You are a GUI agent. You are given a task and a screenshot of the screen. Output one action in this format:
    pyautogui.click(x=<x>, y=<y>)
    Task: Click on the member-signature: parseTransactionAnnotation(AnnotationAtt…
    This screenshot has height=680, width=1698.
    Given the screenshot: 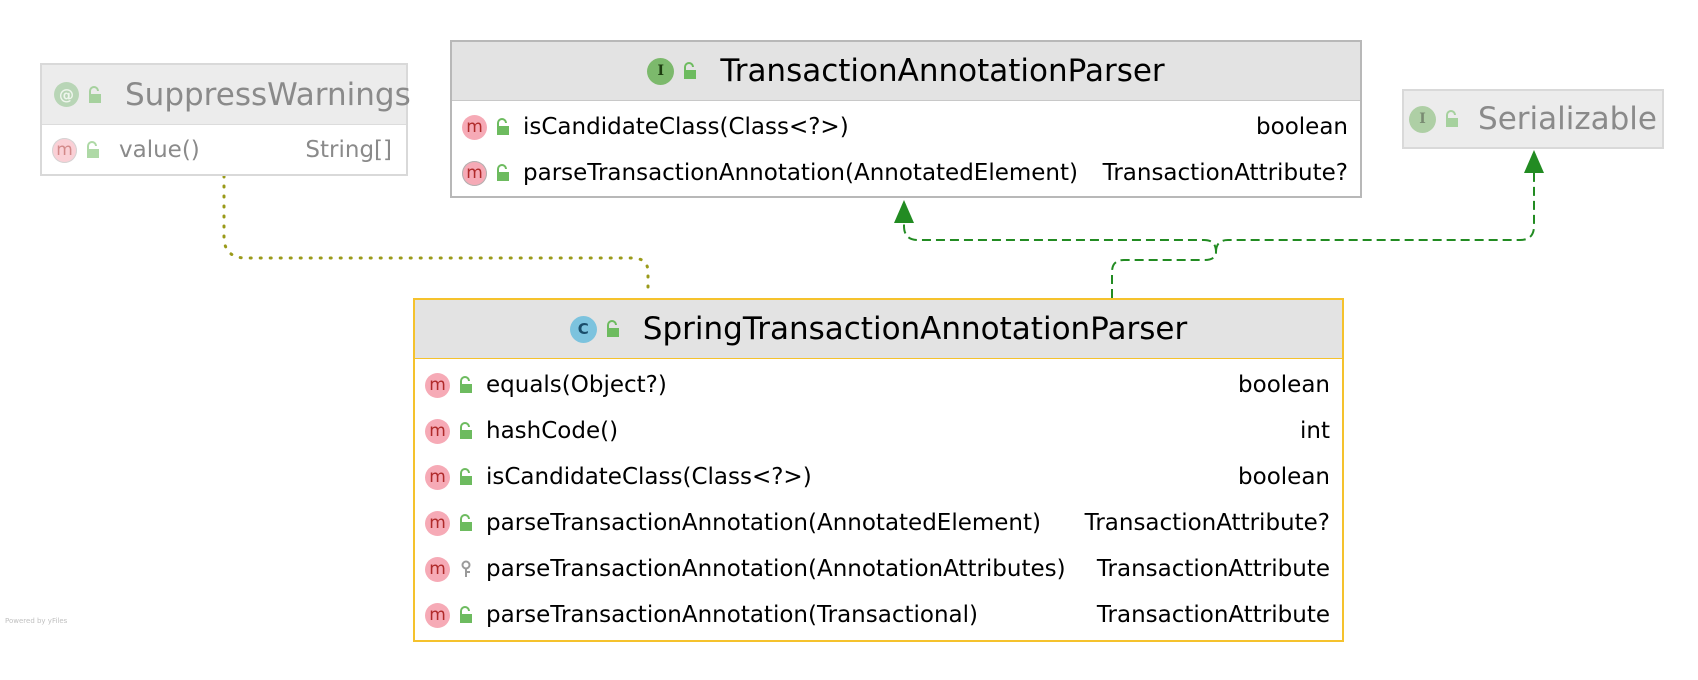 What is the action you would take?
    pyautogui.click(x=776, y=569)
    